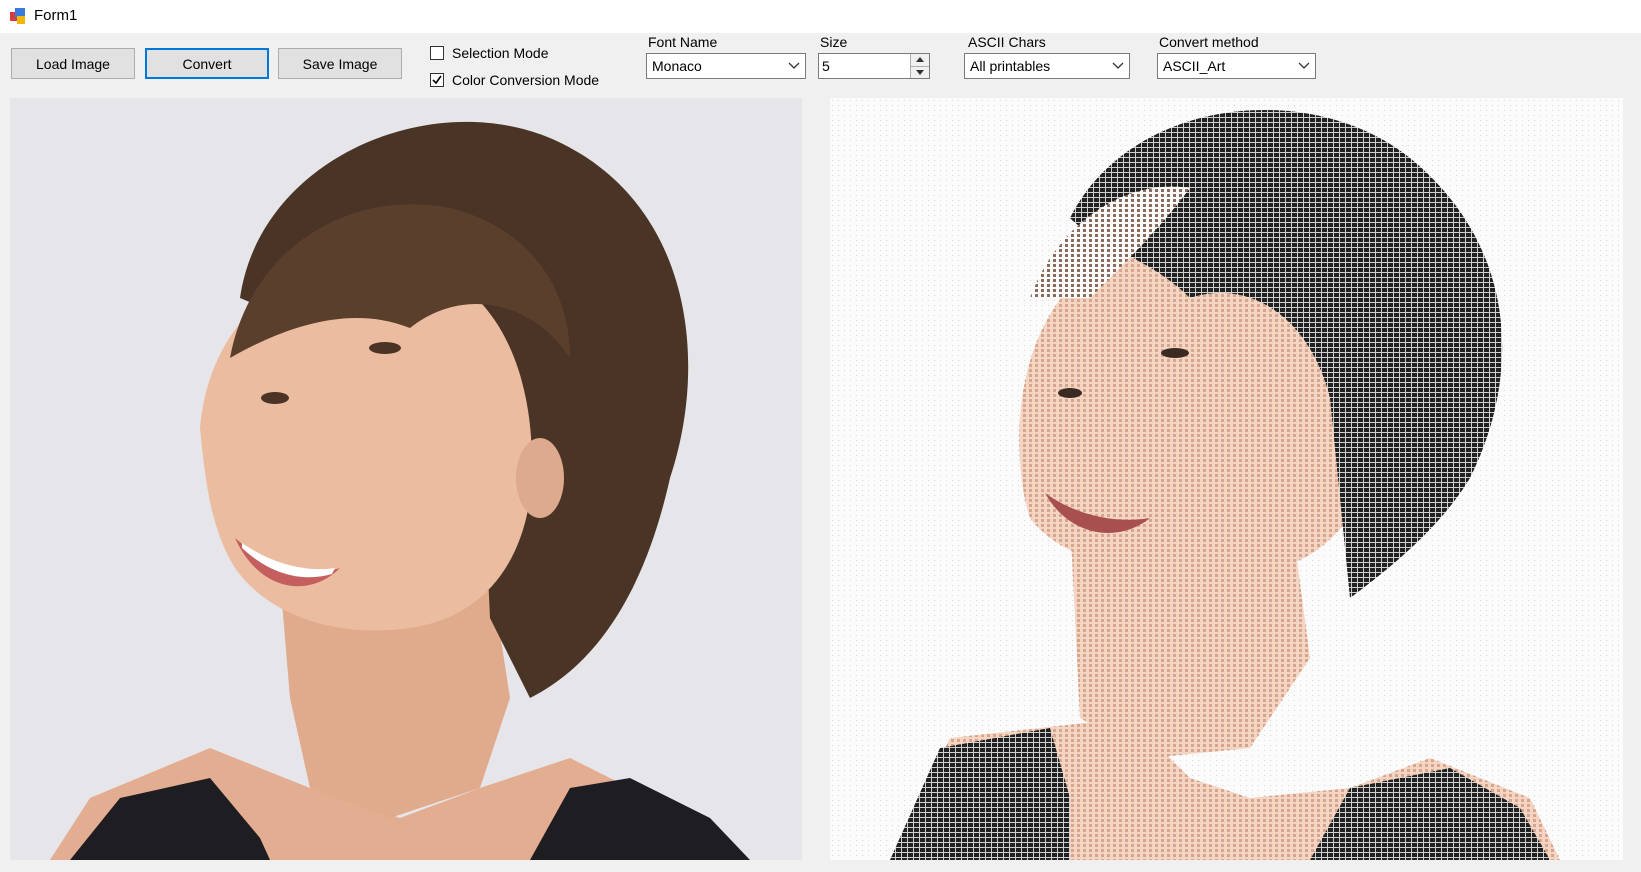 The height and width of the screenshot is (872, 1641). Describe the element at coordinates (73, 63) in the screenshot. I see `load-image-button: Load Image` at that location.